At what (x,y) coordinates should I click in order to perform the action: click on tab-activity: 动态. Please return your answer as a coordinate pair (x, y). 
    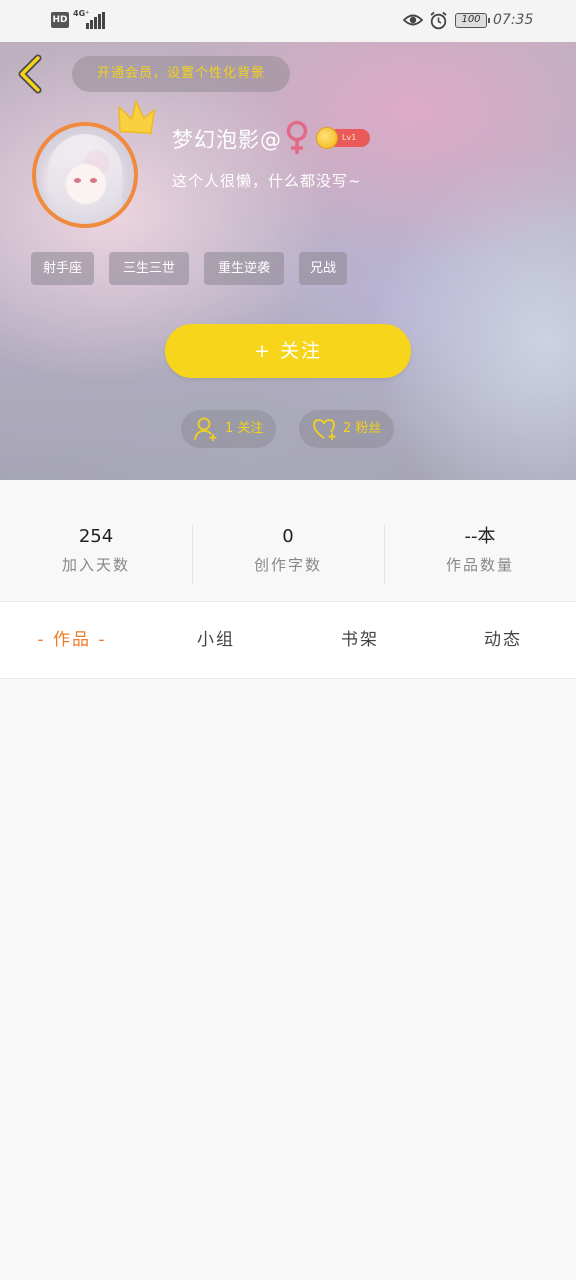
    Looking at the image, I should click on (503, 640).